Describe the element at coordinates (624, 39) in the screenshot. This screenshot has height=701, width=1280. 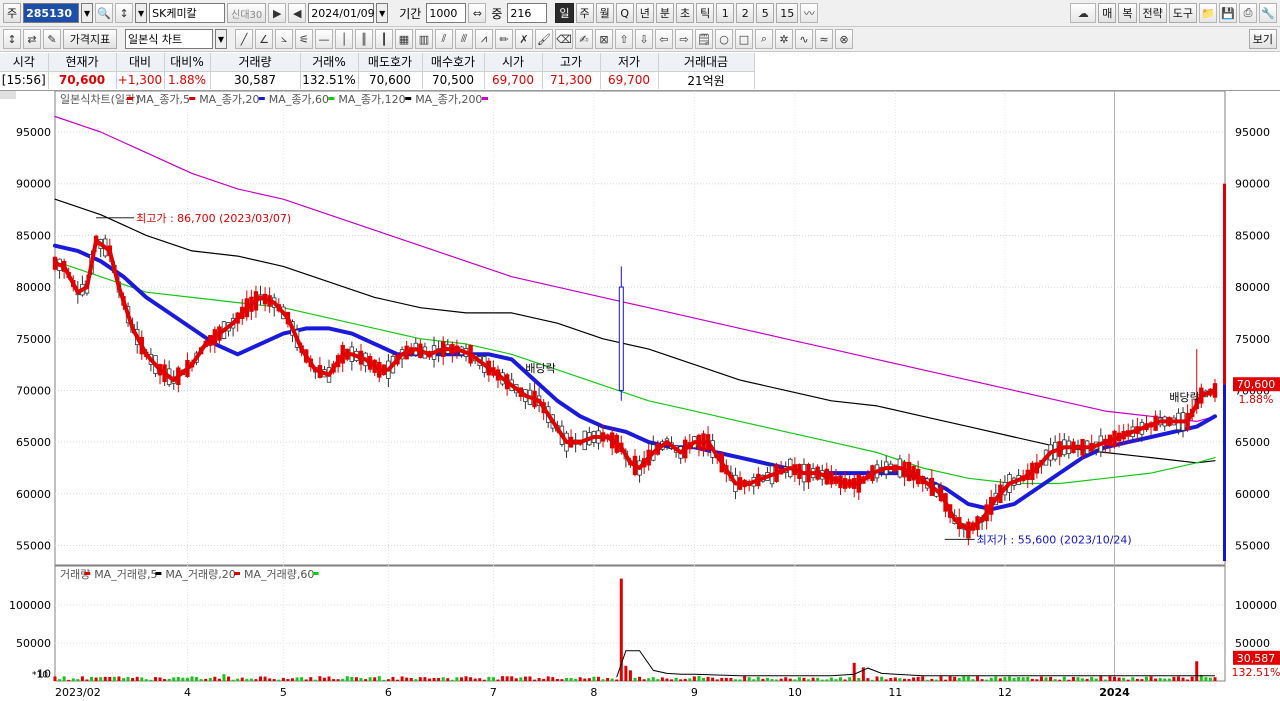
I see `arrow-up-icon: ⇧` at that location.